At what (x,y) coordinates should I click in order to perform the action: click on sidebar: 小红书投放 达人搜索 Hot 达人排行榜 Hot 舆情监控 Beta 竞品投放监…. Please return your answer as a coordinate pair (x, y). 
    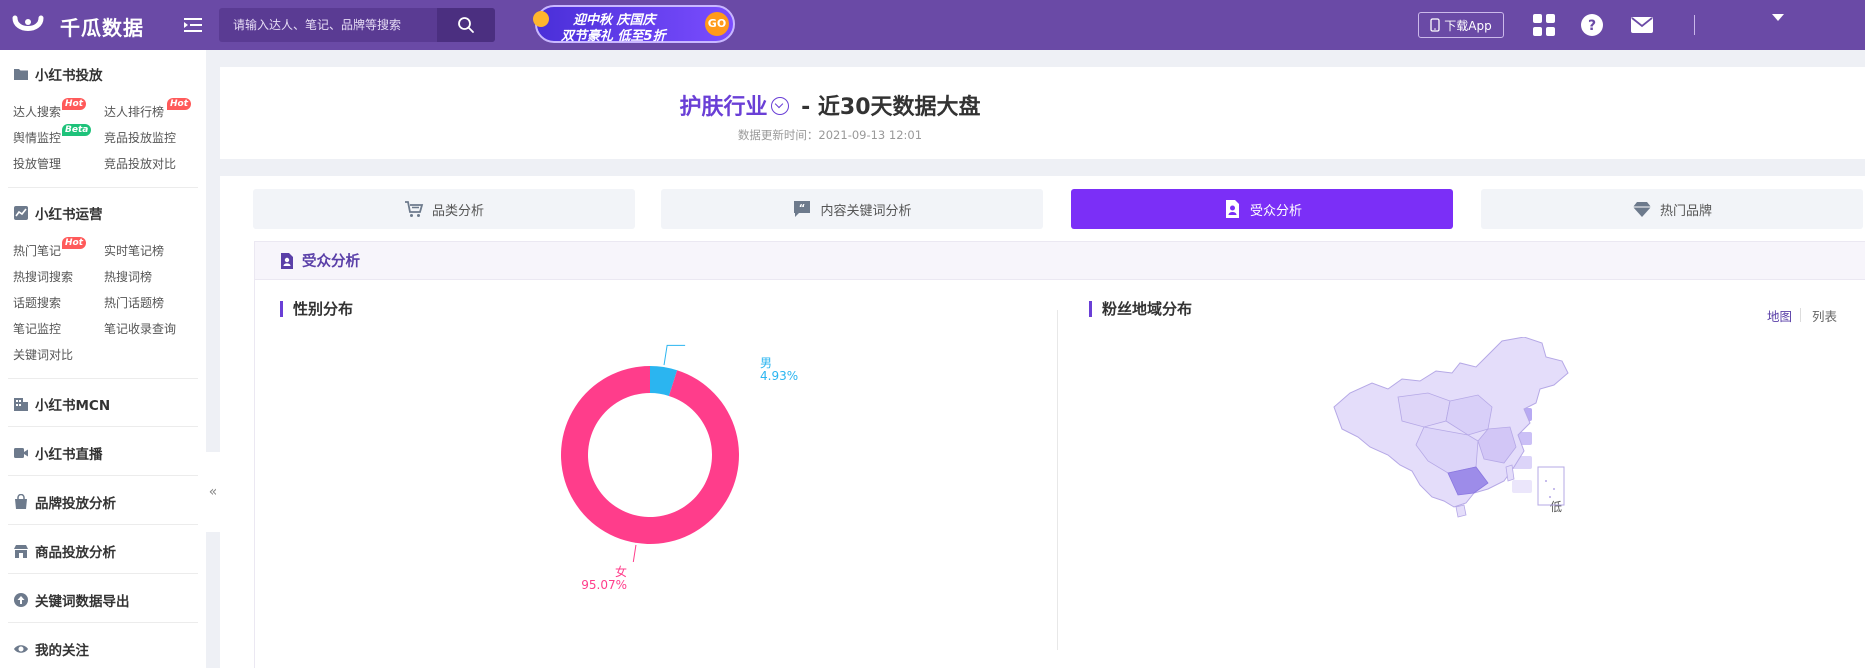
    Looking at the image, I should click on (103, 359).